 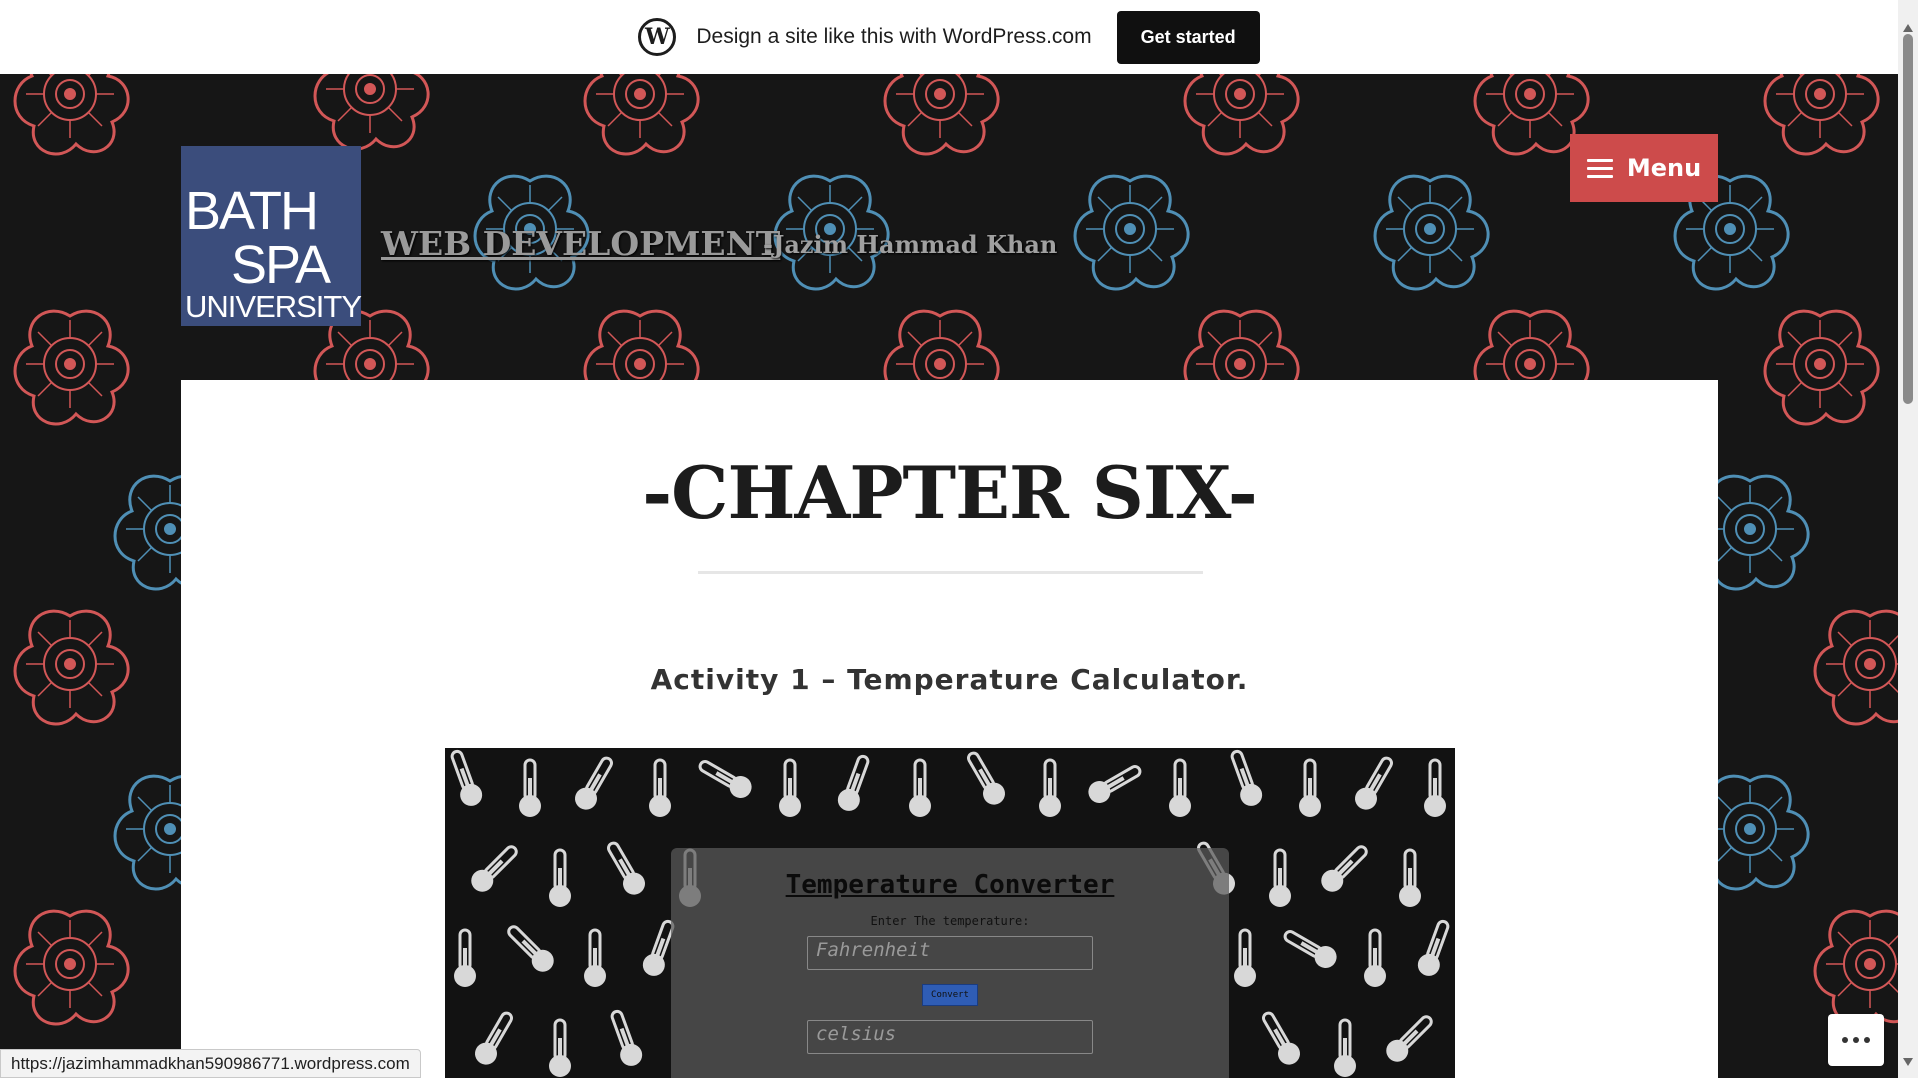 I want to click on activity-heading: Activity 1 – Temperature Calculator., so click(x=949, y=679).